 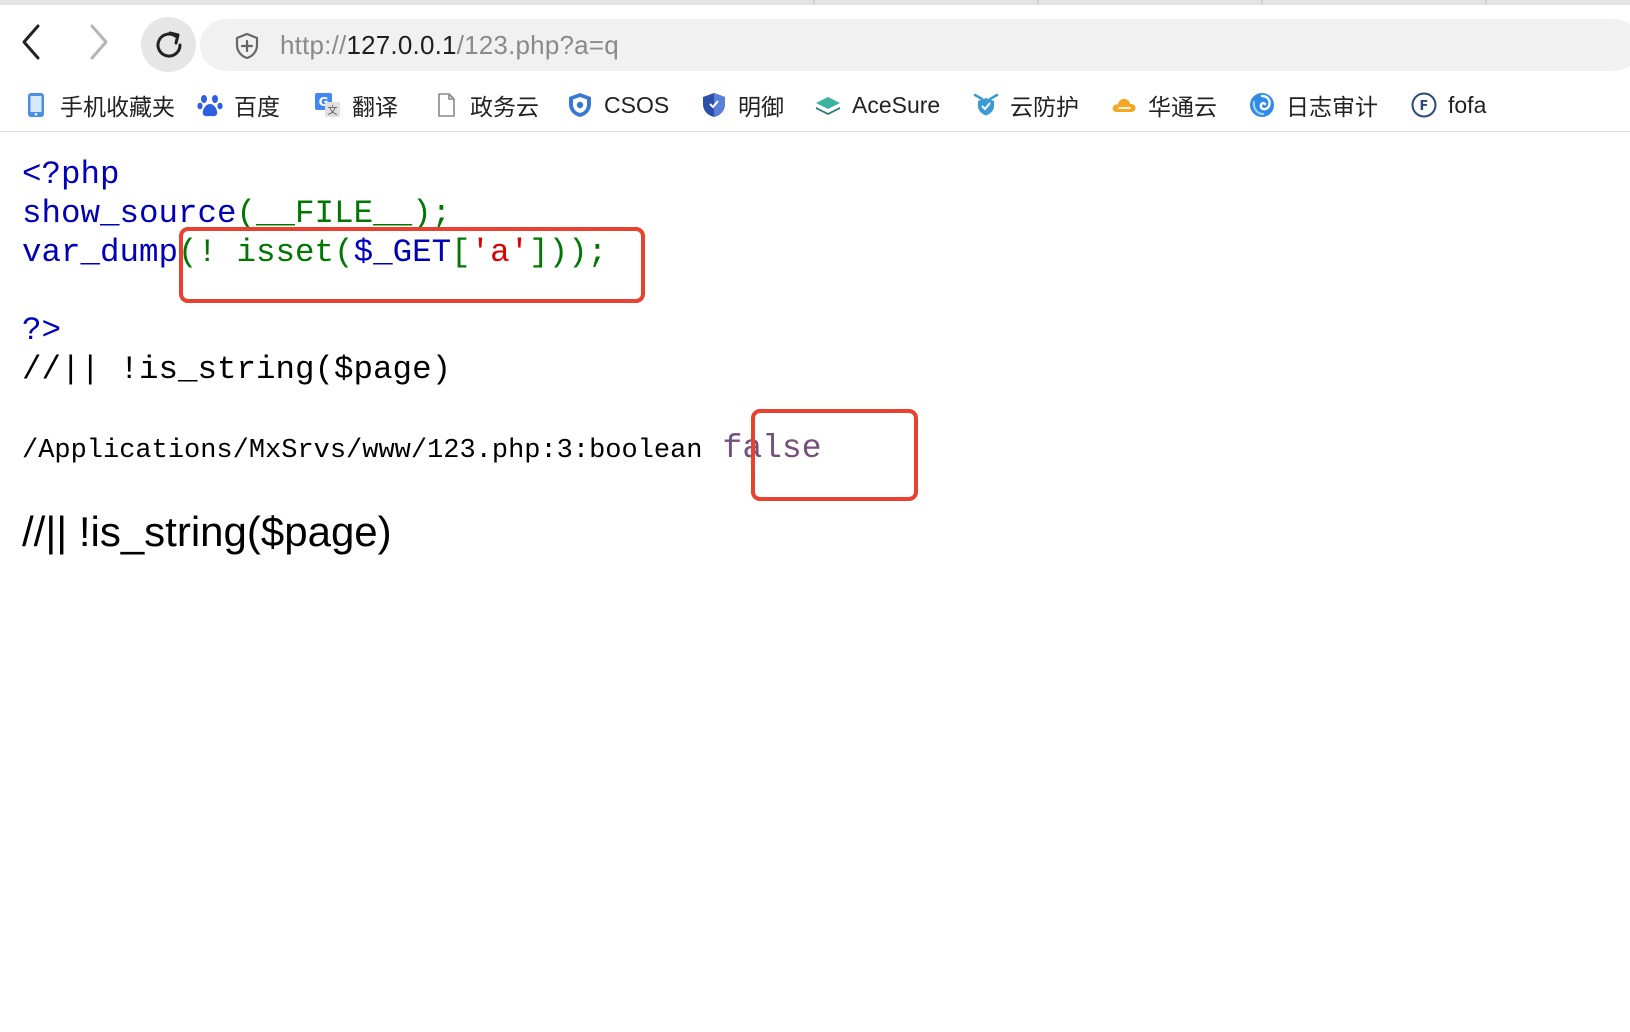 I want to click on browser-toolbar: http://127.0.0.1/123.php?a=q, so click(x=815, y=40).